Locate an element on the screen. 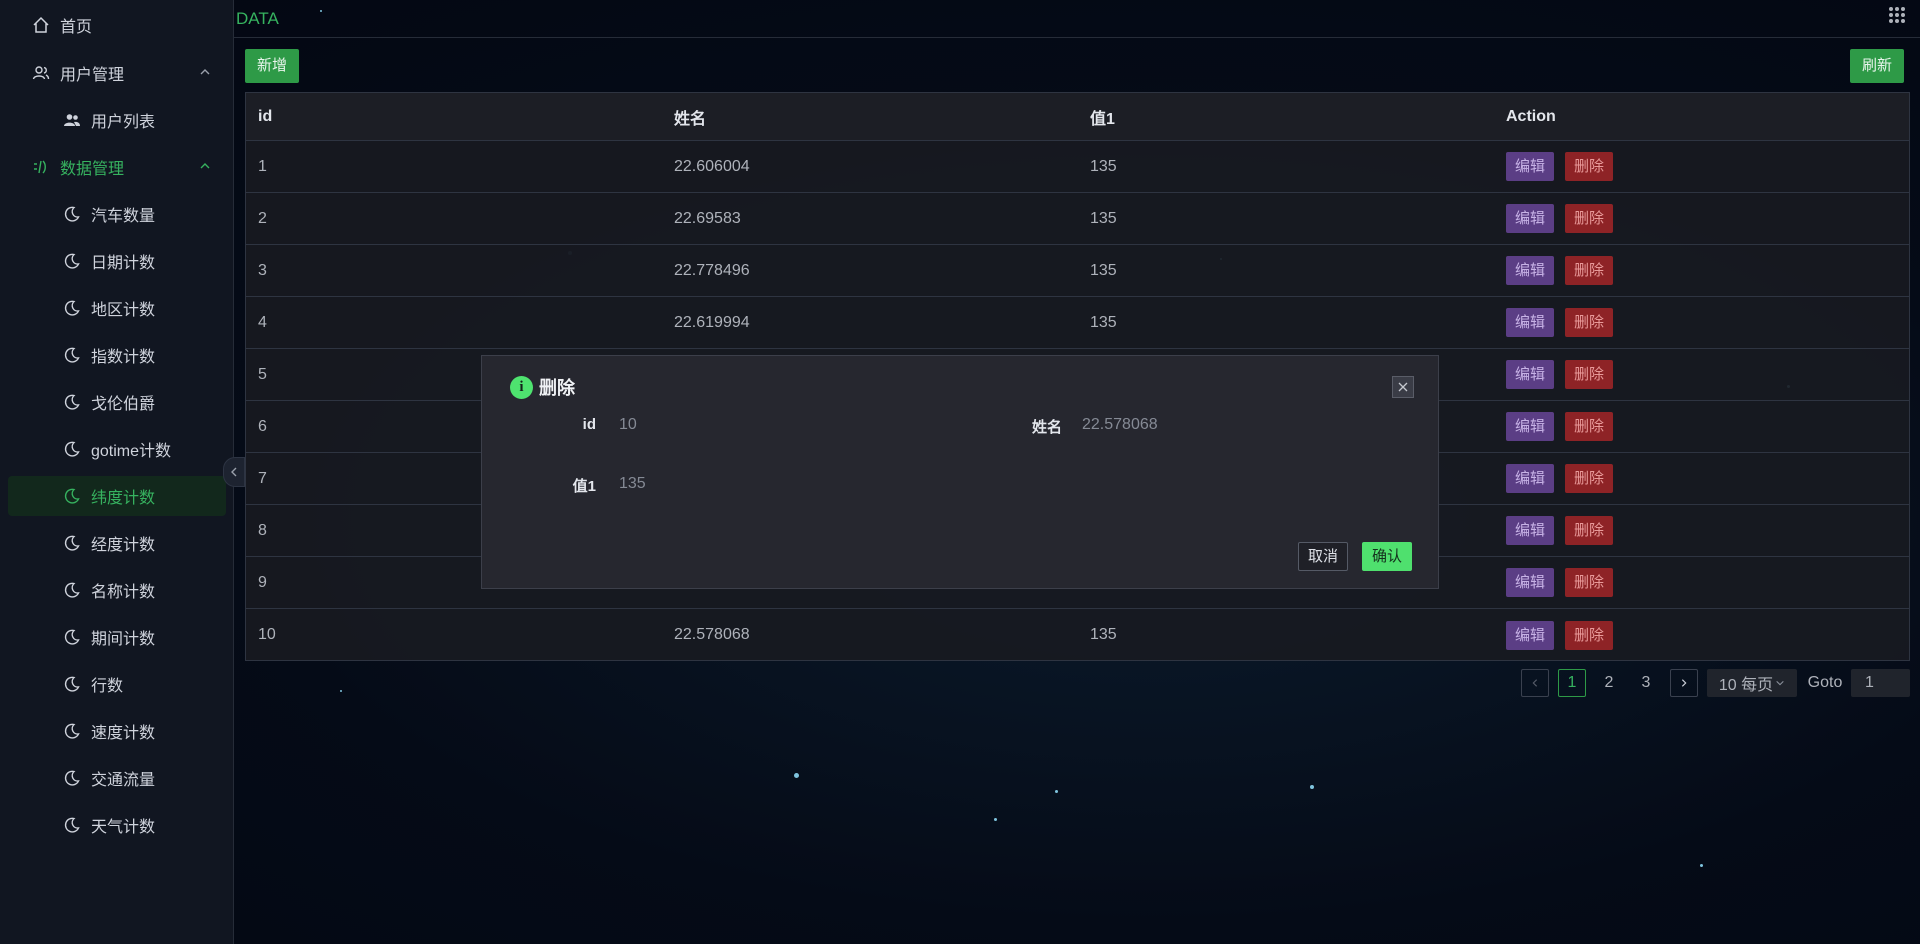  chevron-up-icon is located at coordinates (205, 72).